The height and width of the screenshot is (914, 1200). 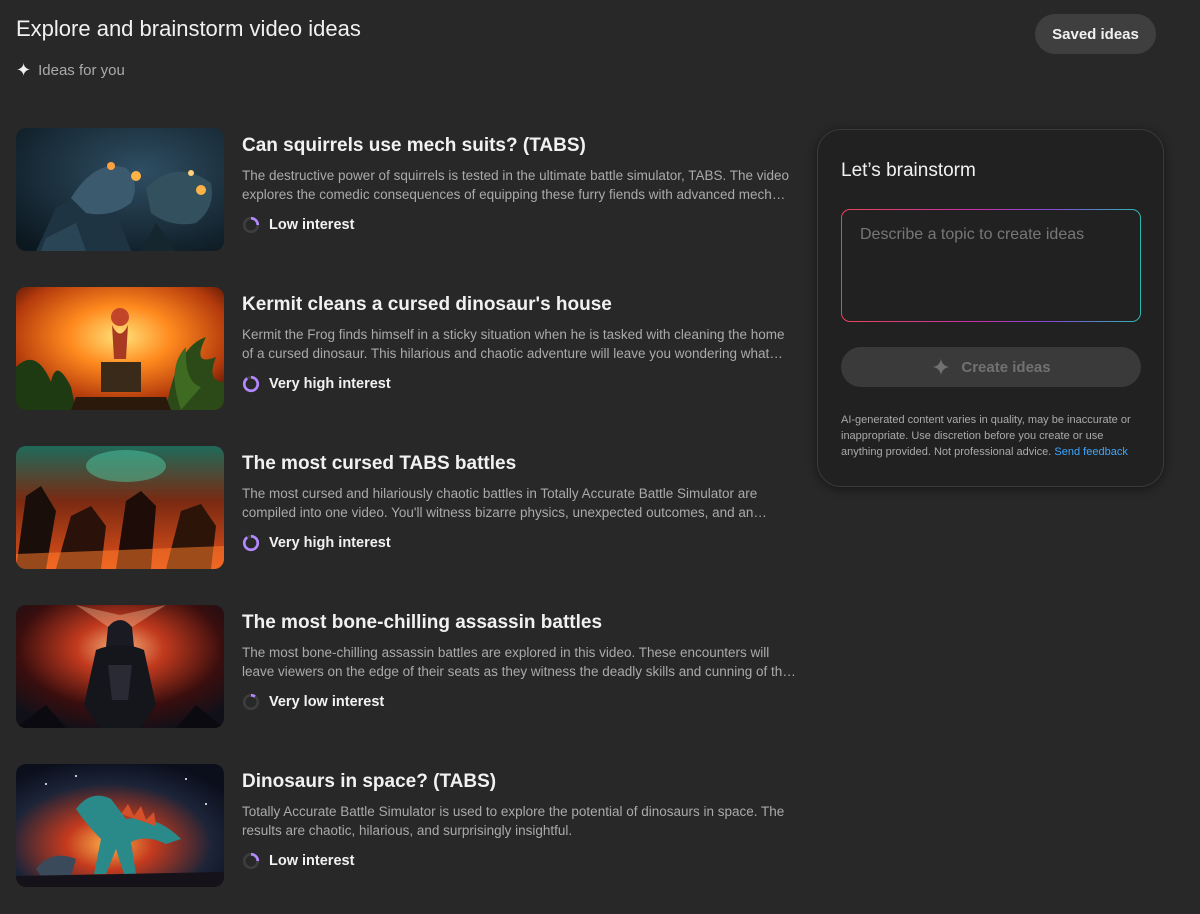 I want to click on interest-indicator: Very low interest, so click(x=520, y=702).